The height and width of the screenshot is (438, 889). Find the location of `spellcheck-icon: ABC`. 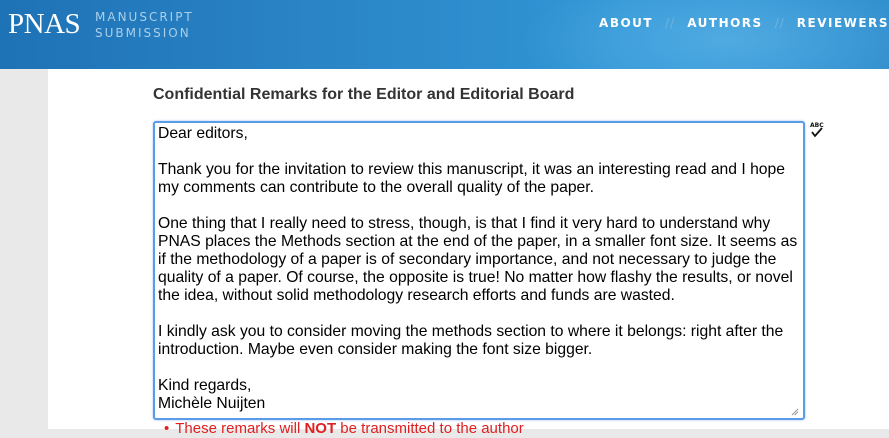

spellcheck-icon: ABC is located at coordinates (818, 130).